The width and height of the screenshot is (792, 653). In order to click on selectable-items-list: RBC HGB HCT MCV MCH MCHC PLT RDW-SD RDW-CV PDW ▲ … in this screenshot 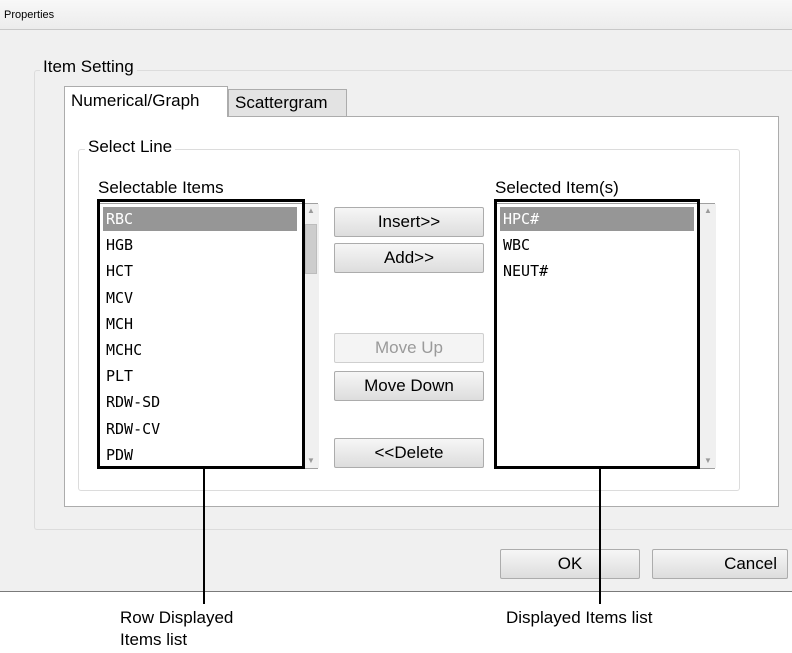, I will do `click(208, 336)`.